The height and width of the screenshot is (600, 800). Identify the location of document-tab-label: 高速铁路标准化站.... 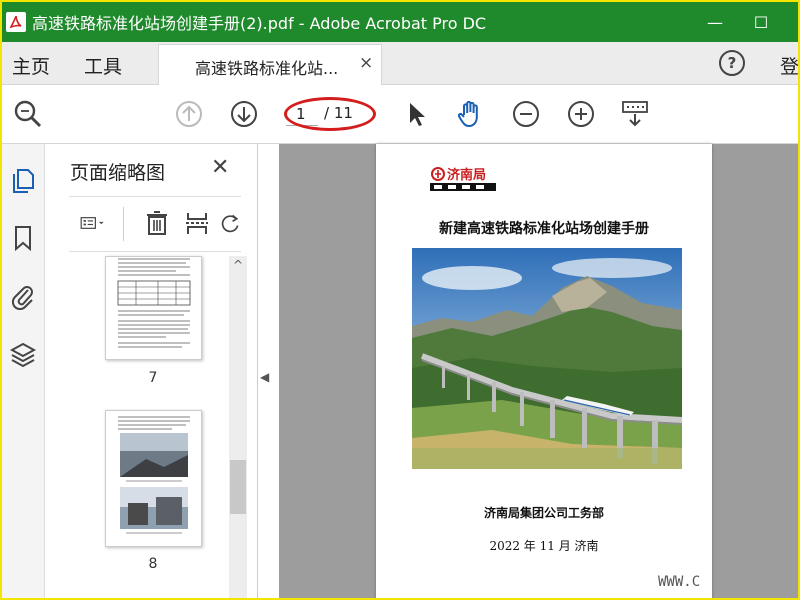
(267, 68).